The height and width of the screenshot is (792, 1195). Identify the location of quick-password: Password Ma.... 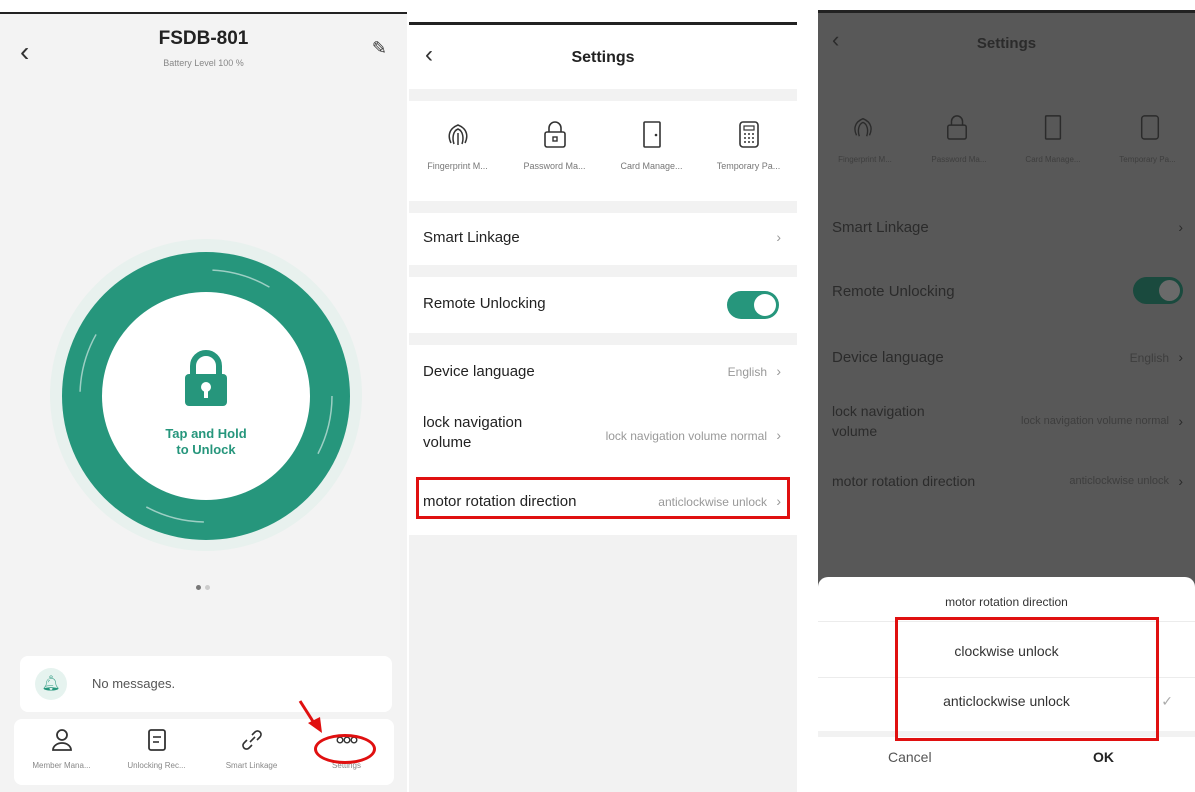
(554, 145).